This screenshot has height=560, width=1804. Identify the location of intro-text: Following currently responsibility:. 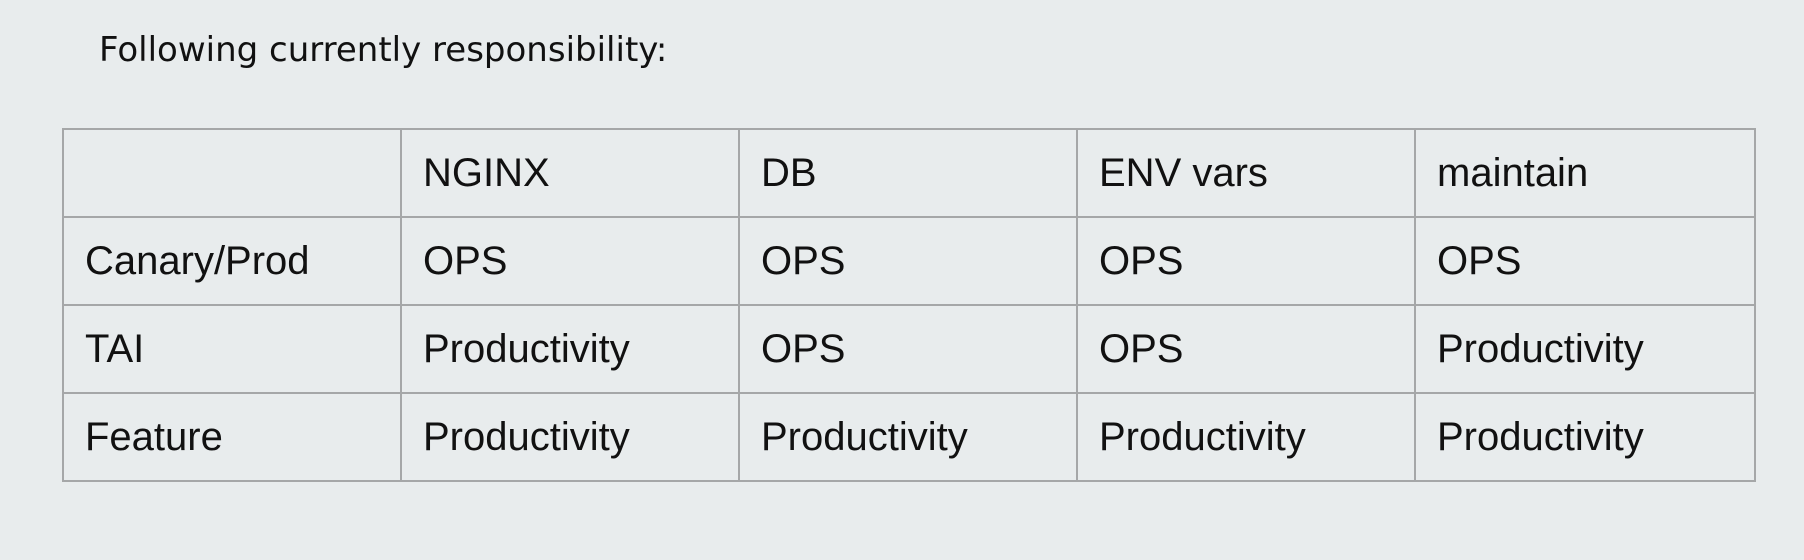
(383, 50).